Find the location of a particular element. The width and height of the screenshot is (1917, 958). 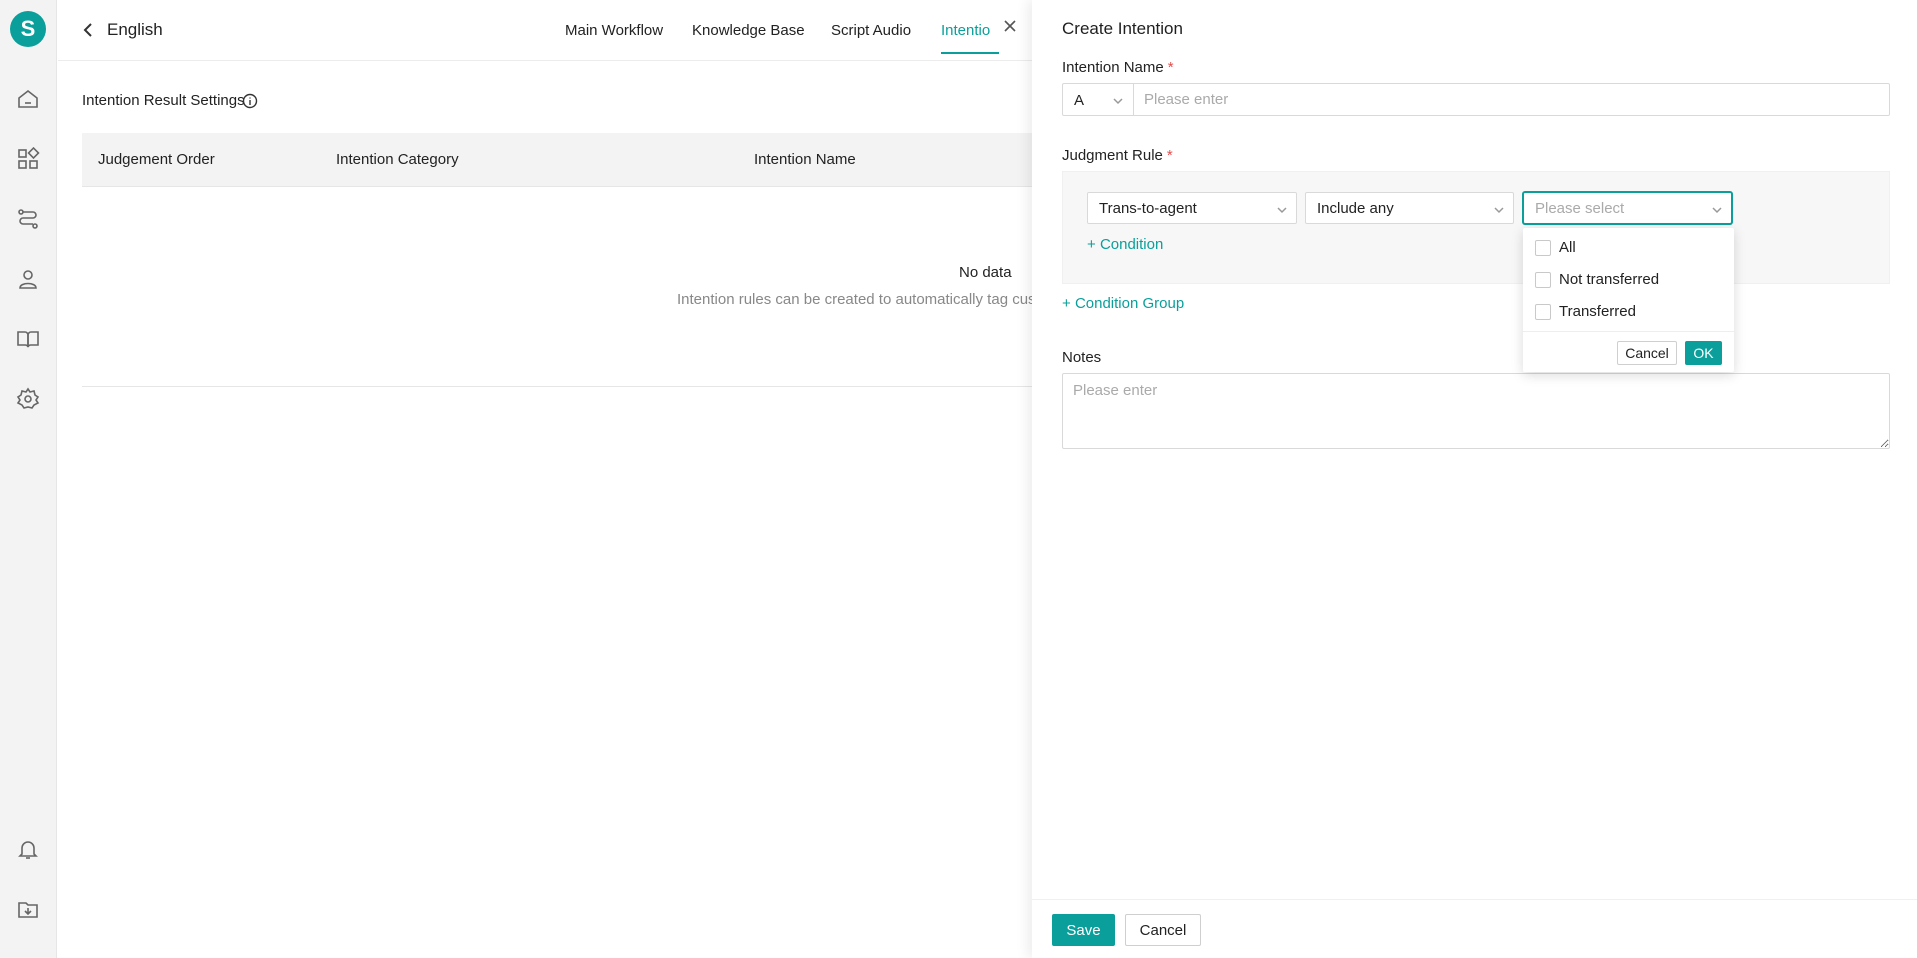

option-transferred: Transferred is located at coordinates (1630, 312).